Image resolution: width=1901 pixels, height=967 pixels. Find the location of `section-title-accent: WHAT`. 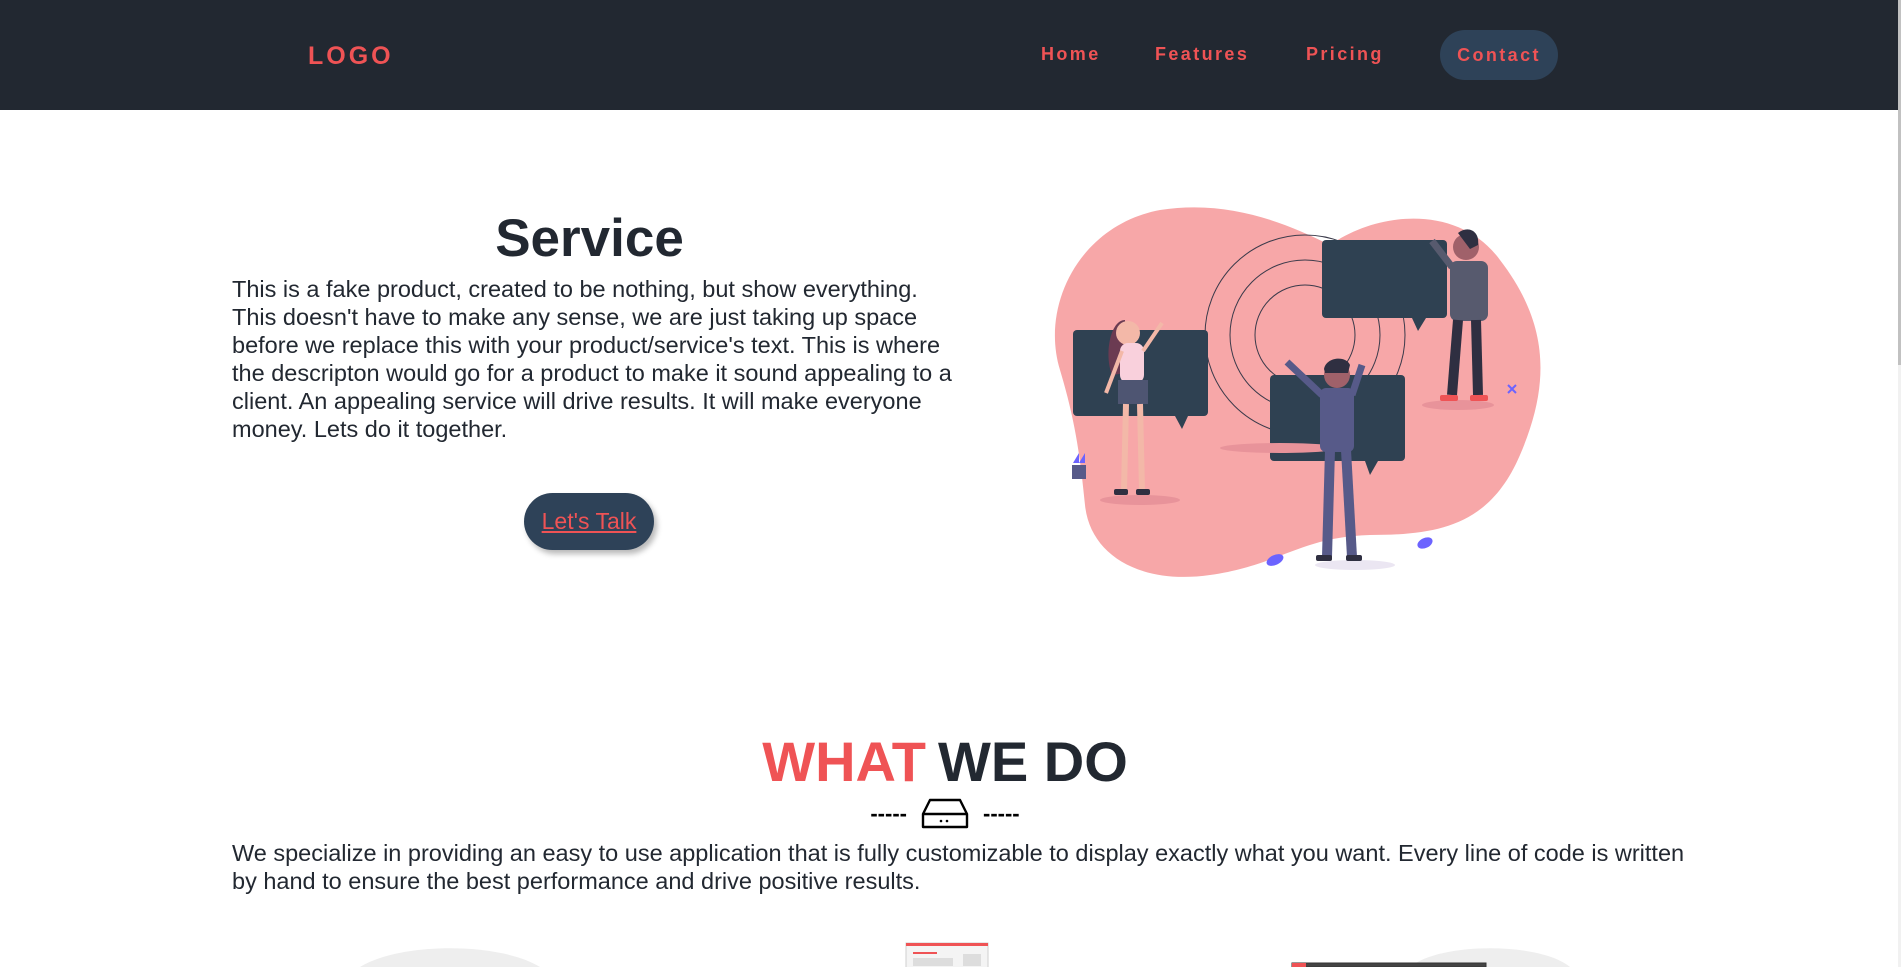

section-title-accent: WHAT is located at coordinates (844, 761).